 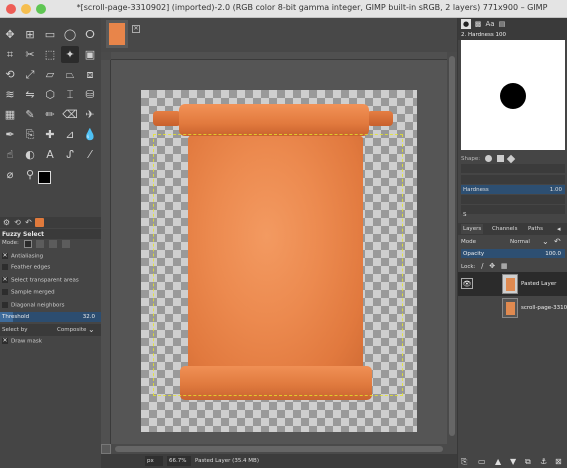 I want to click on sample-merged-checkbox, so click(x=5, y=292).